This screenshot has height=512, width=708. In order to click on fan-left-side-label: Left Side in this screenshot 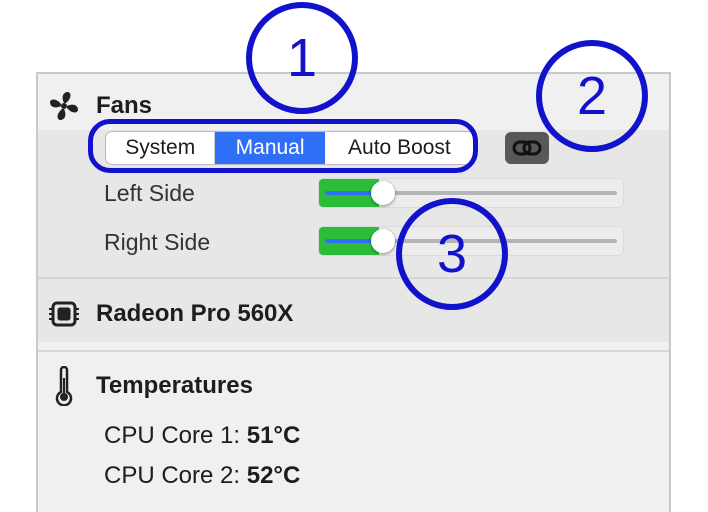, I will do `click(149, 193)`.